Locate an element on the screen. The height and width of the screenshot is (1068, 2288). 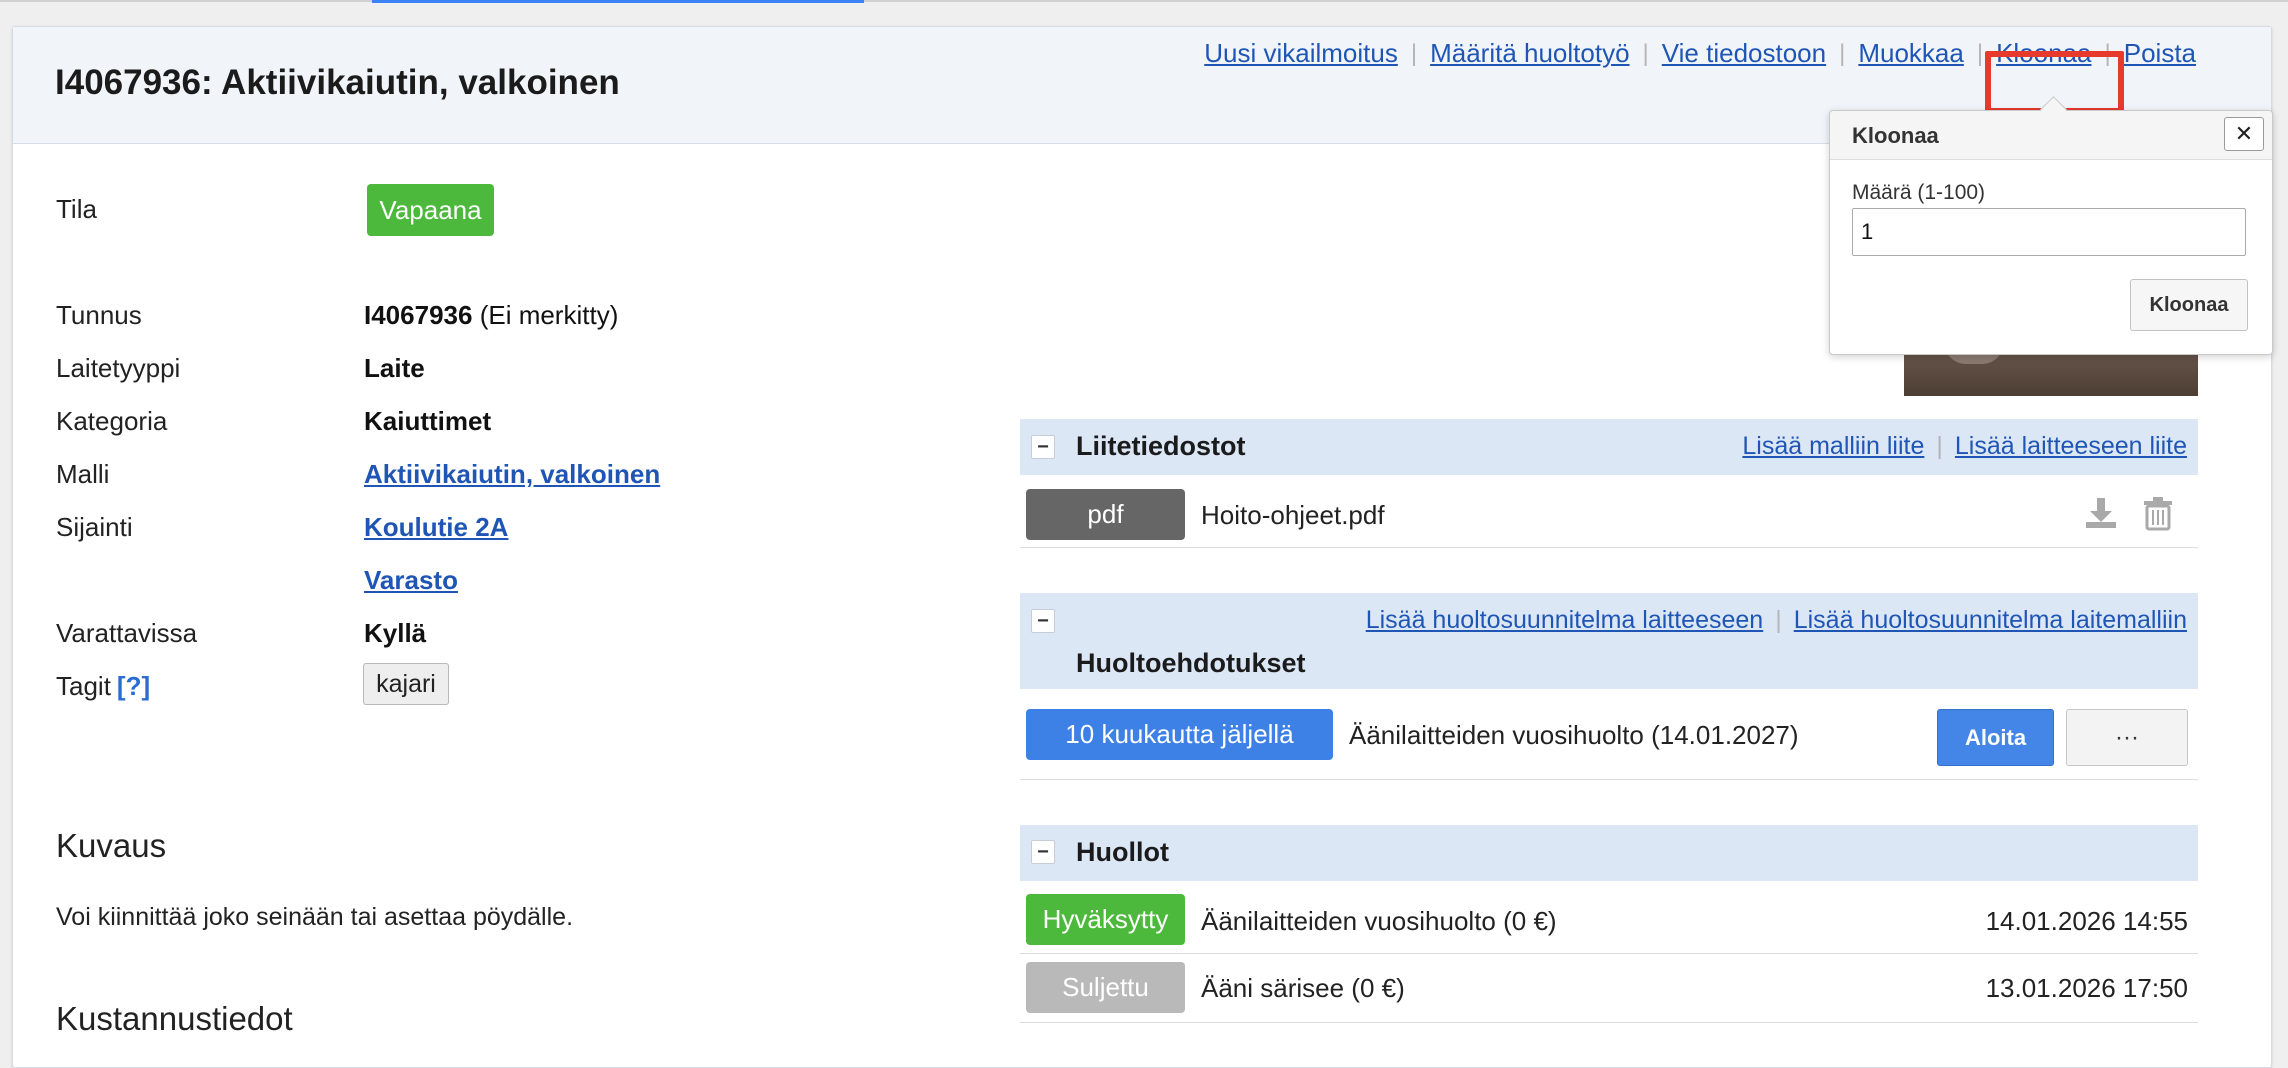
amount-label: Määrä (1-100) is located at coordinates (1919, 192).